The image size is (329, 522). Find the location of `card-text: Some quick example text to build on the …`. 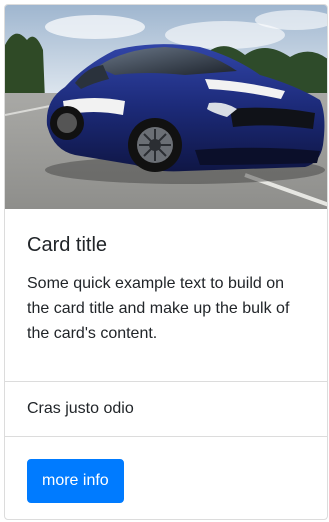

card-text: Some quick example text to build on the … is located at coordinates (158, 308).